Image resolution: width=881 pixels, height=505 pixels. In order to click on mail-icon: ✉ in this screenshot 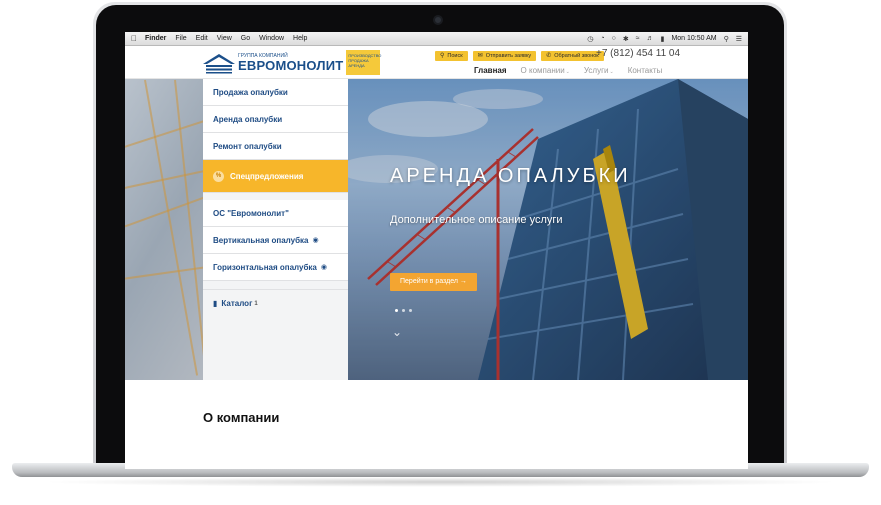, I will do `click(480, 56)`.